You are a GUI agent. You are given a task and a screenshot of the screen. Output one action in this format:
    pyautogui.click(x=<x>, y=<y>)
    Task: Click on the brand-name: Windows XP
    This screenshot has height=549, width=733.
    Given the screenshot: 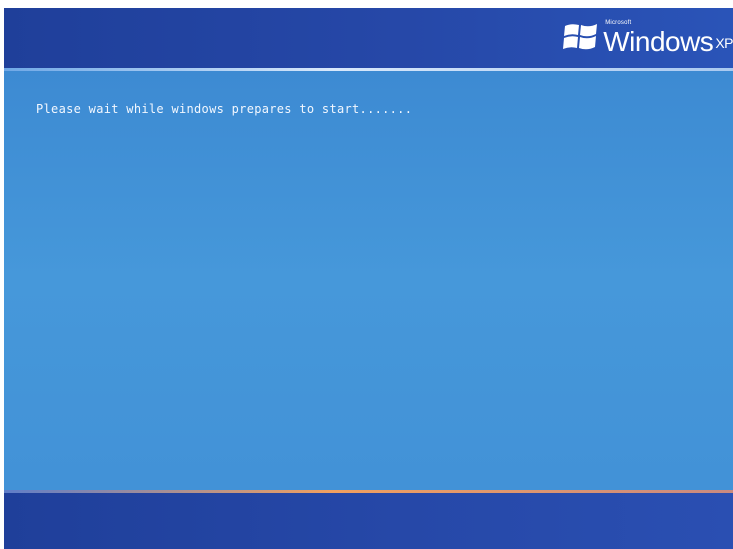 What is the action you would take?
    pyautogui.click(x=668, y=42)
    